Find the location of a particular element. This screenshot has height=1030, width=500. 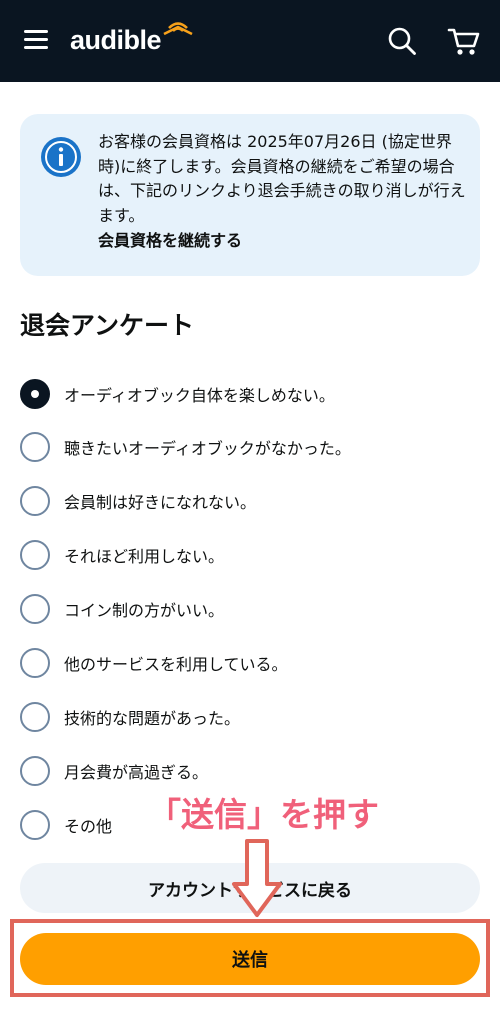

survey-option: 他のサービスを利用している。 is located at coordinates (250, 663).